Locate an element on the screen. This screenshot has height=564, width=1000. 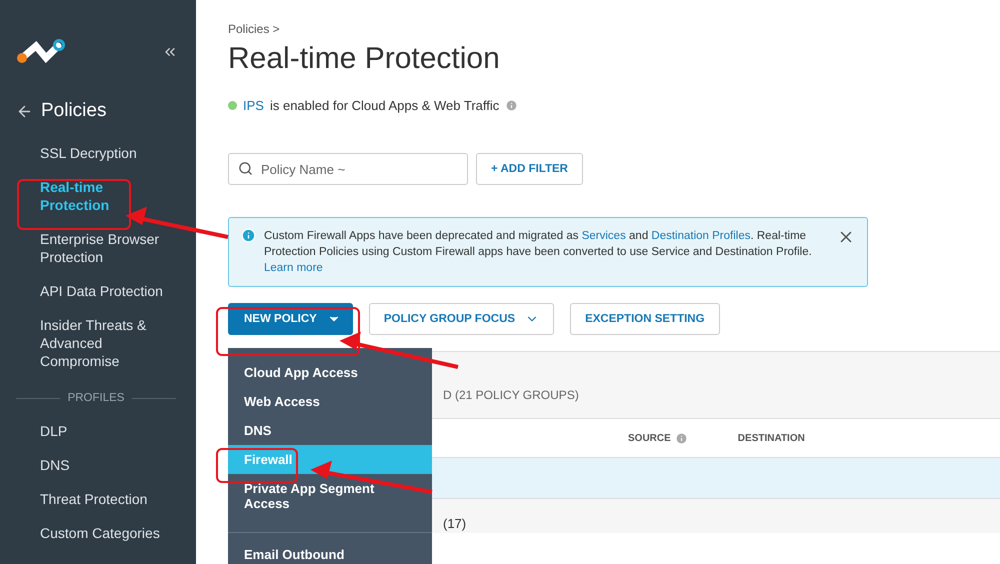
menu-item: Cloud App Access is located at coordinates (330, 372).